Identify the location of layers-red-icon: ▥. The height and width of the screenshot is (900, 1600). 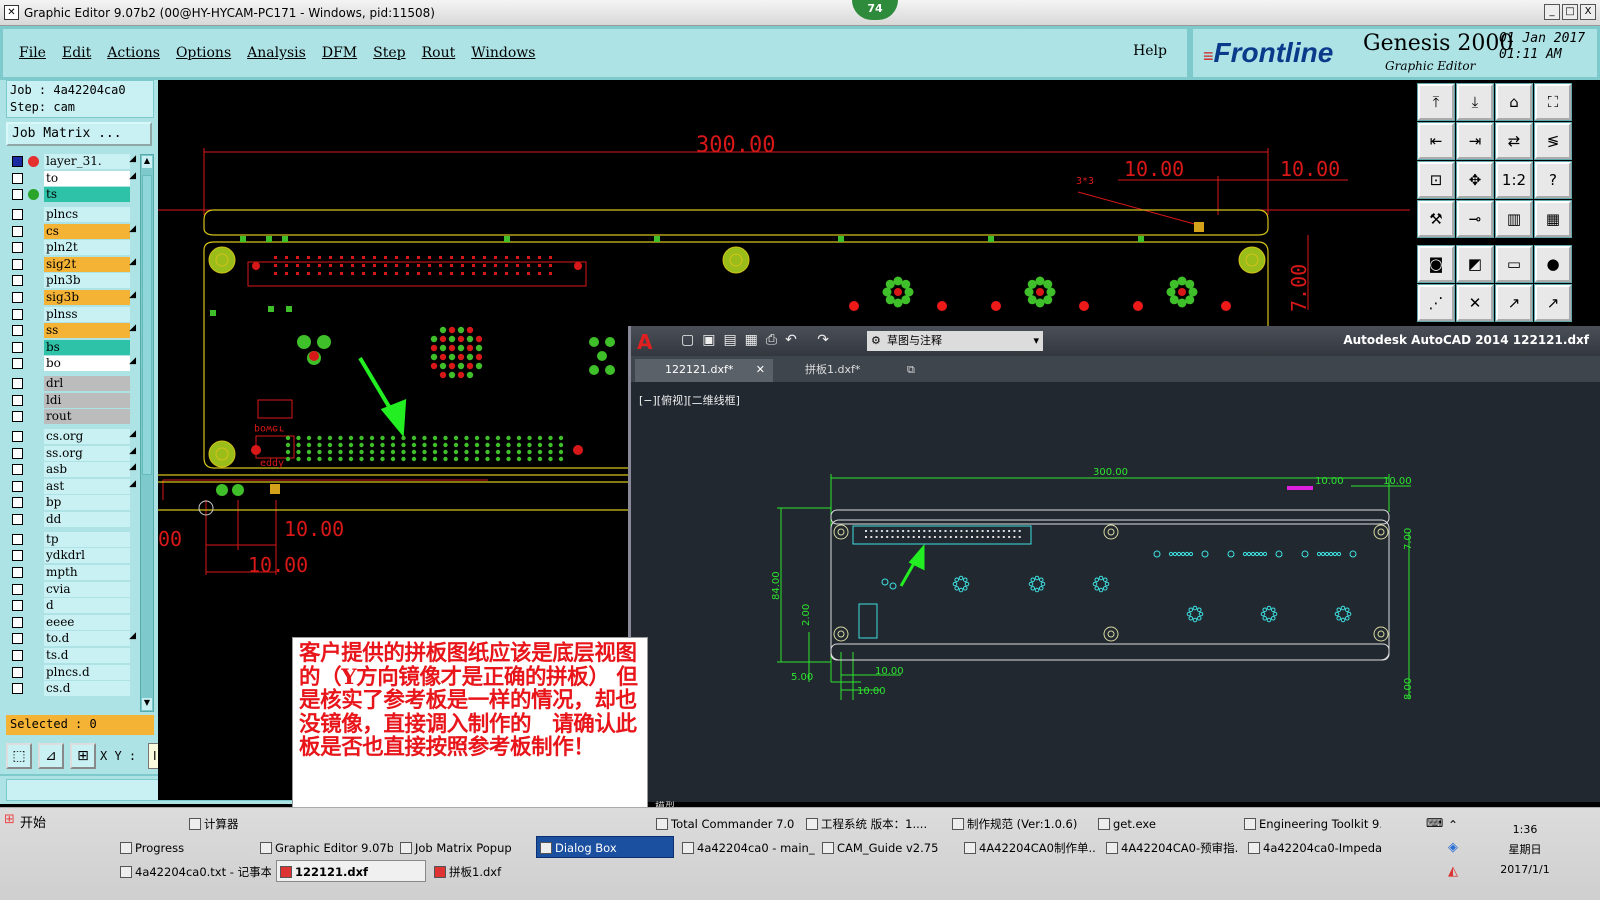
(1514, 219).